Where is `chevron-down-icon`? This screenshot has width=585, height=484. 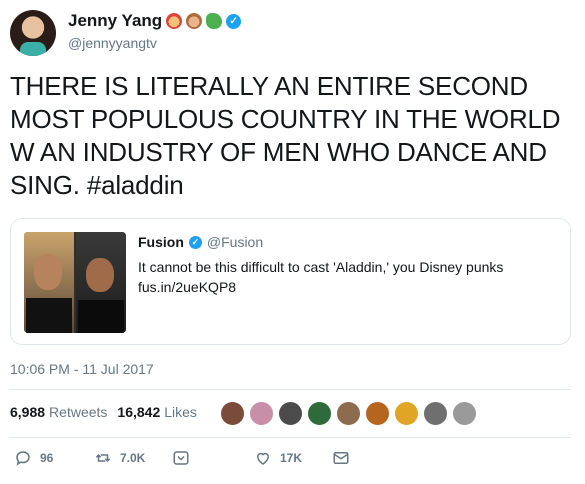
chevron-down-icon is located at coordinates (181, 458).